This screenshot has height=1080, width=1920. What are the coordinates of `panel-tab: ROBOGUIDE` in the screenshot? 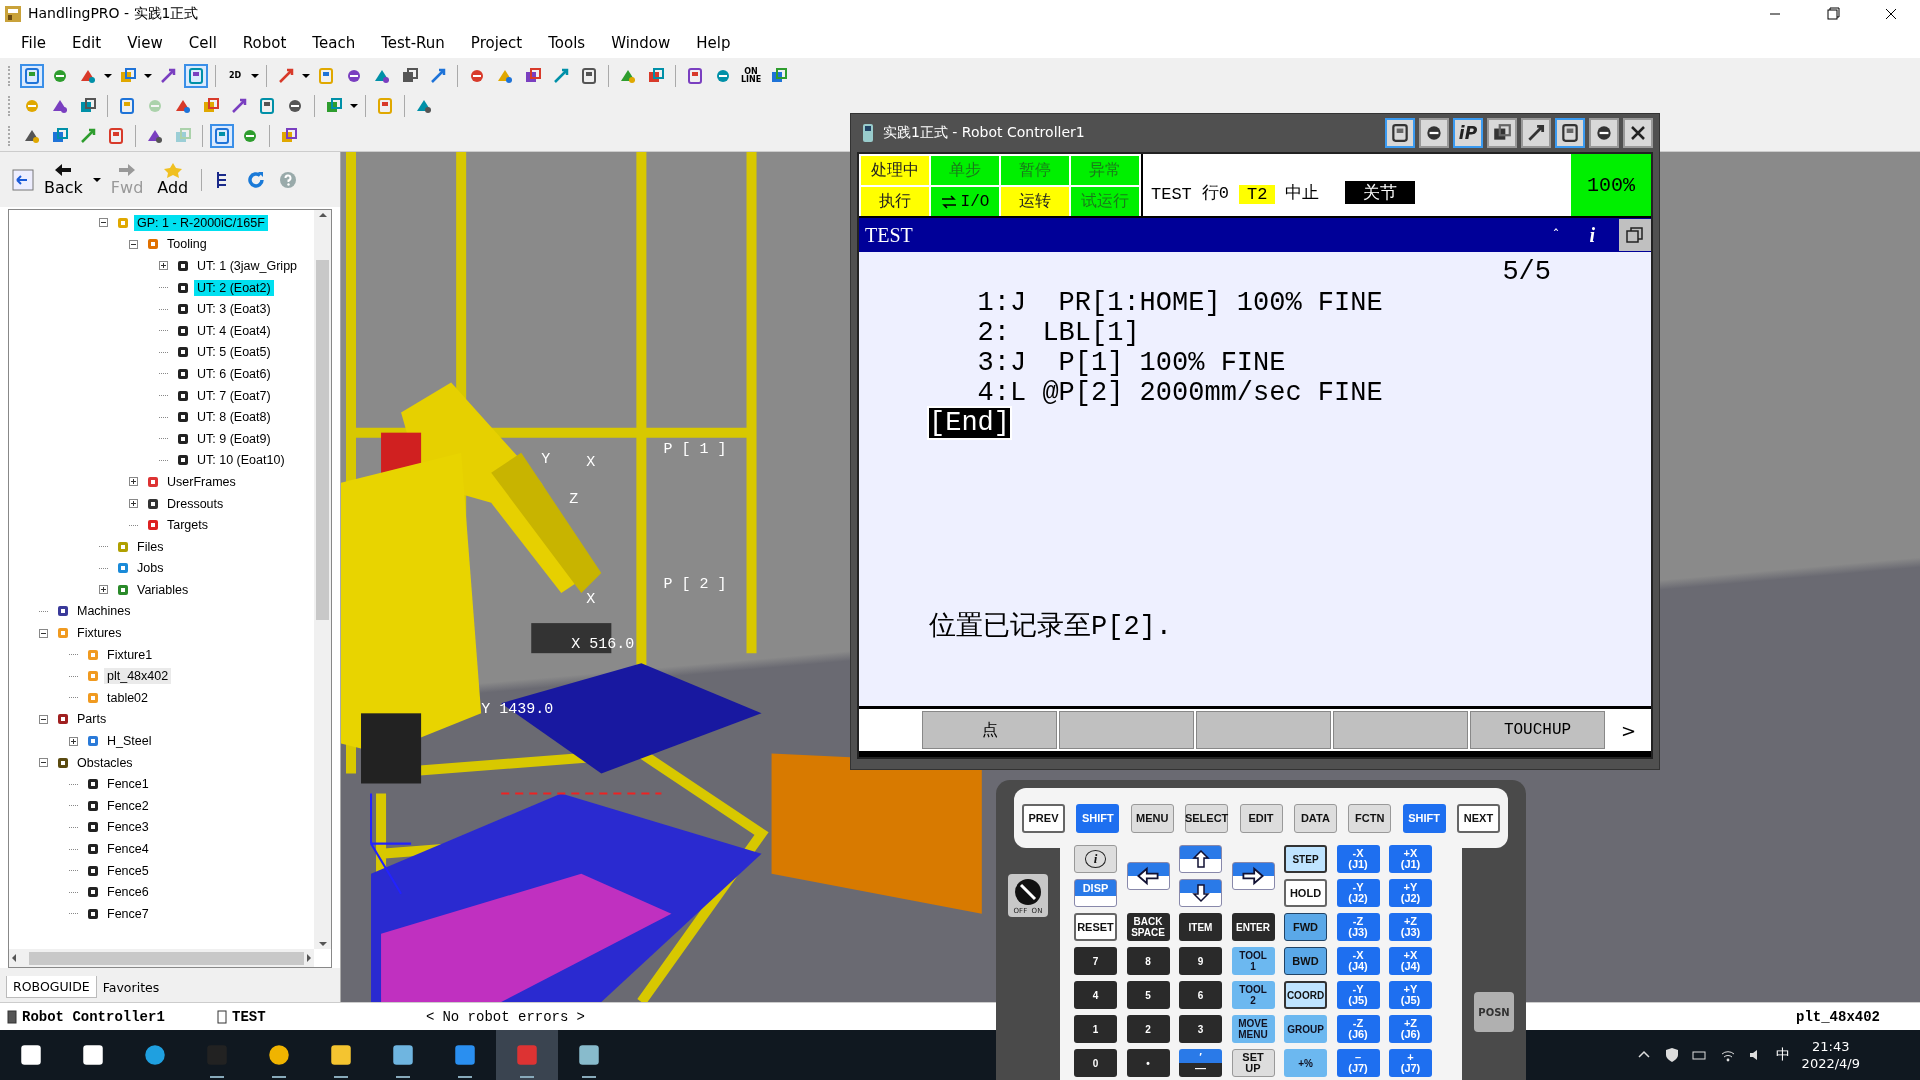 It's located at (51, 987).